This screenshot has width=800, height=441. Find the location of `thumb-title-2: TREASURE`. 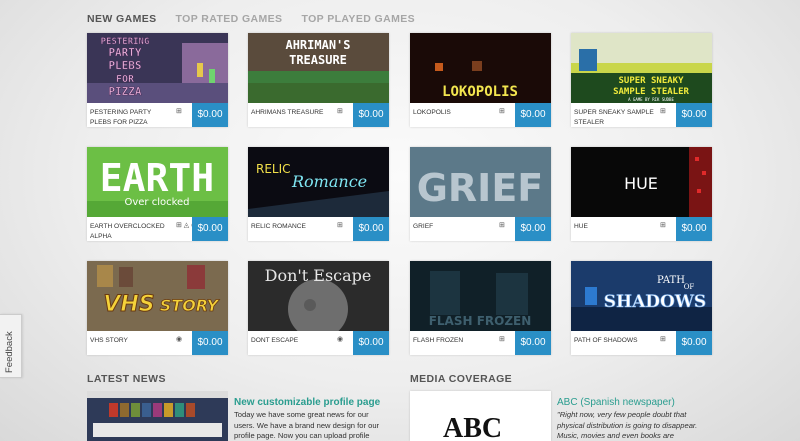

thumb-title-2: TREASURE is located at coordinates (318, 60).